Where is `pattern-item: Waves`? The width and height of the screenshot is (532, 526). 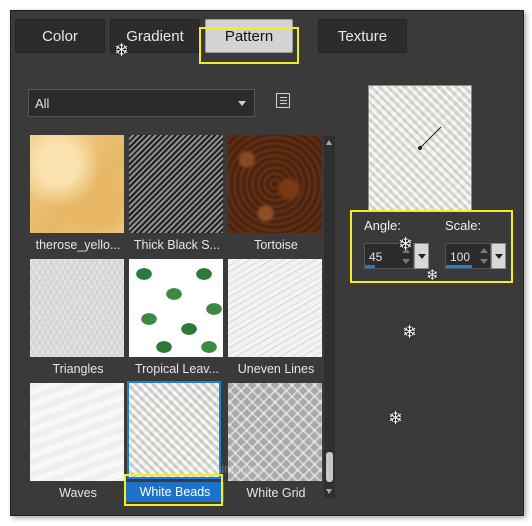 pattern-item: Waves is located at coordinates (78, 444).